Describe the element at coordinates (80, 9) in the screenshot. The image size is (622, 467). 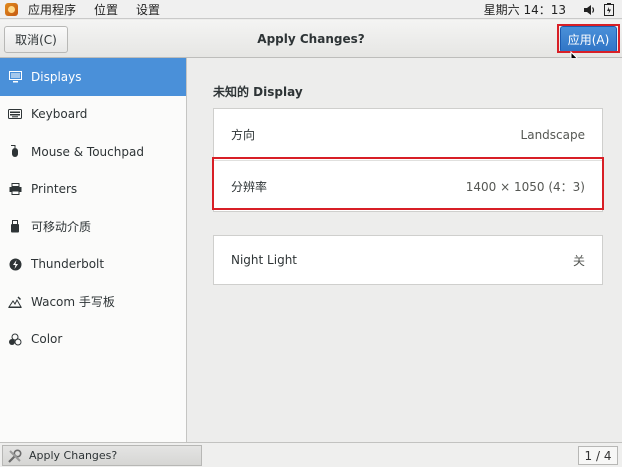
I see `top-menu: 应用程序 位置 设置` at that location.